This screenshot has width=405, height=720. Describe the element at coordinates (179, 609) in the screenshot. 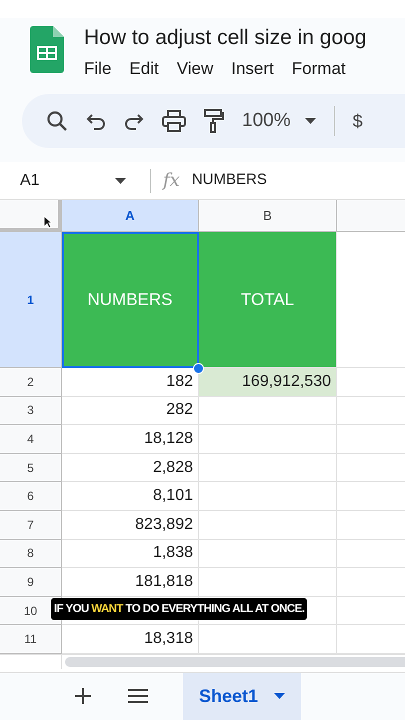

I see `subtitle-tooltip: IF YOU WANT TO DO EVERYTHING ALL AT ONCE.` at that location.